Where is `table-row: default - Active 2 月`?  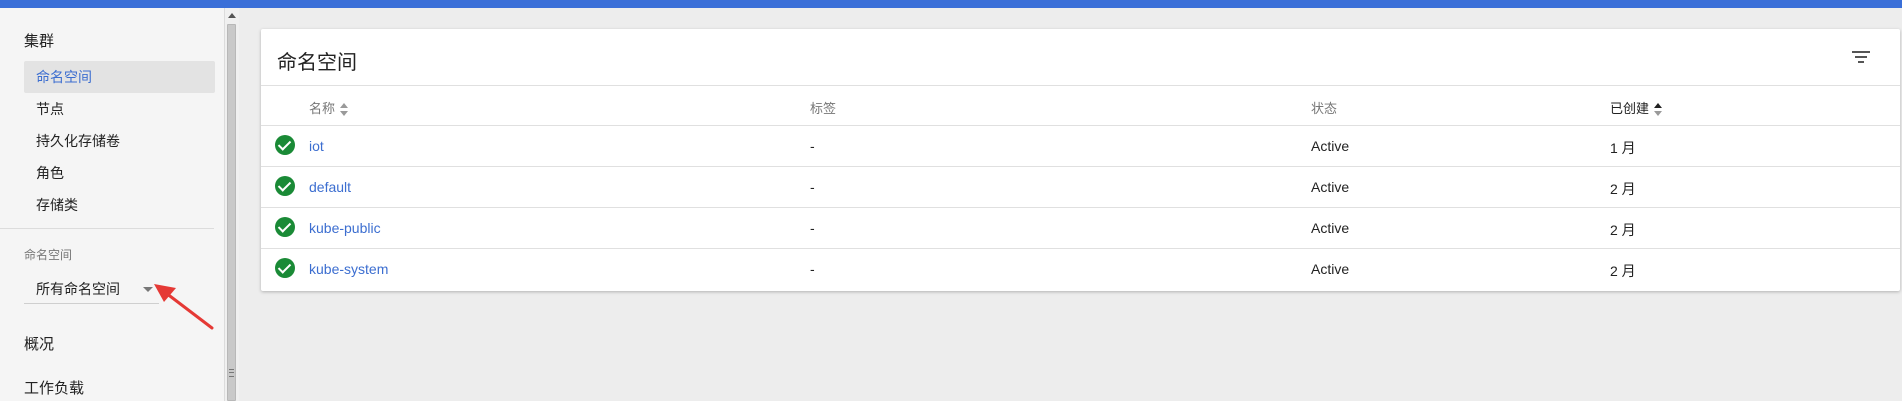 table-row: default - Active 2 月 is located at coordinates (1080, 187).